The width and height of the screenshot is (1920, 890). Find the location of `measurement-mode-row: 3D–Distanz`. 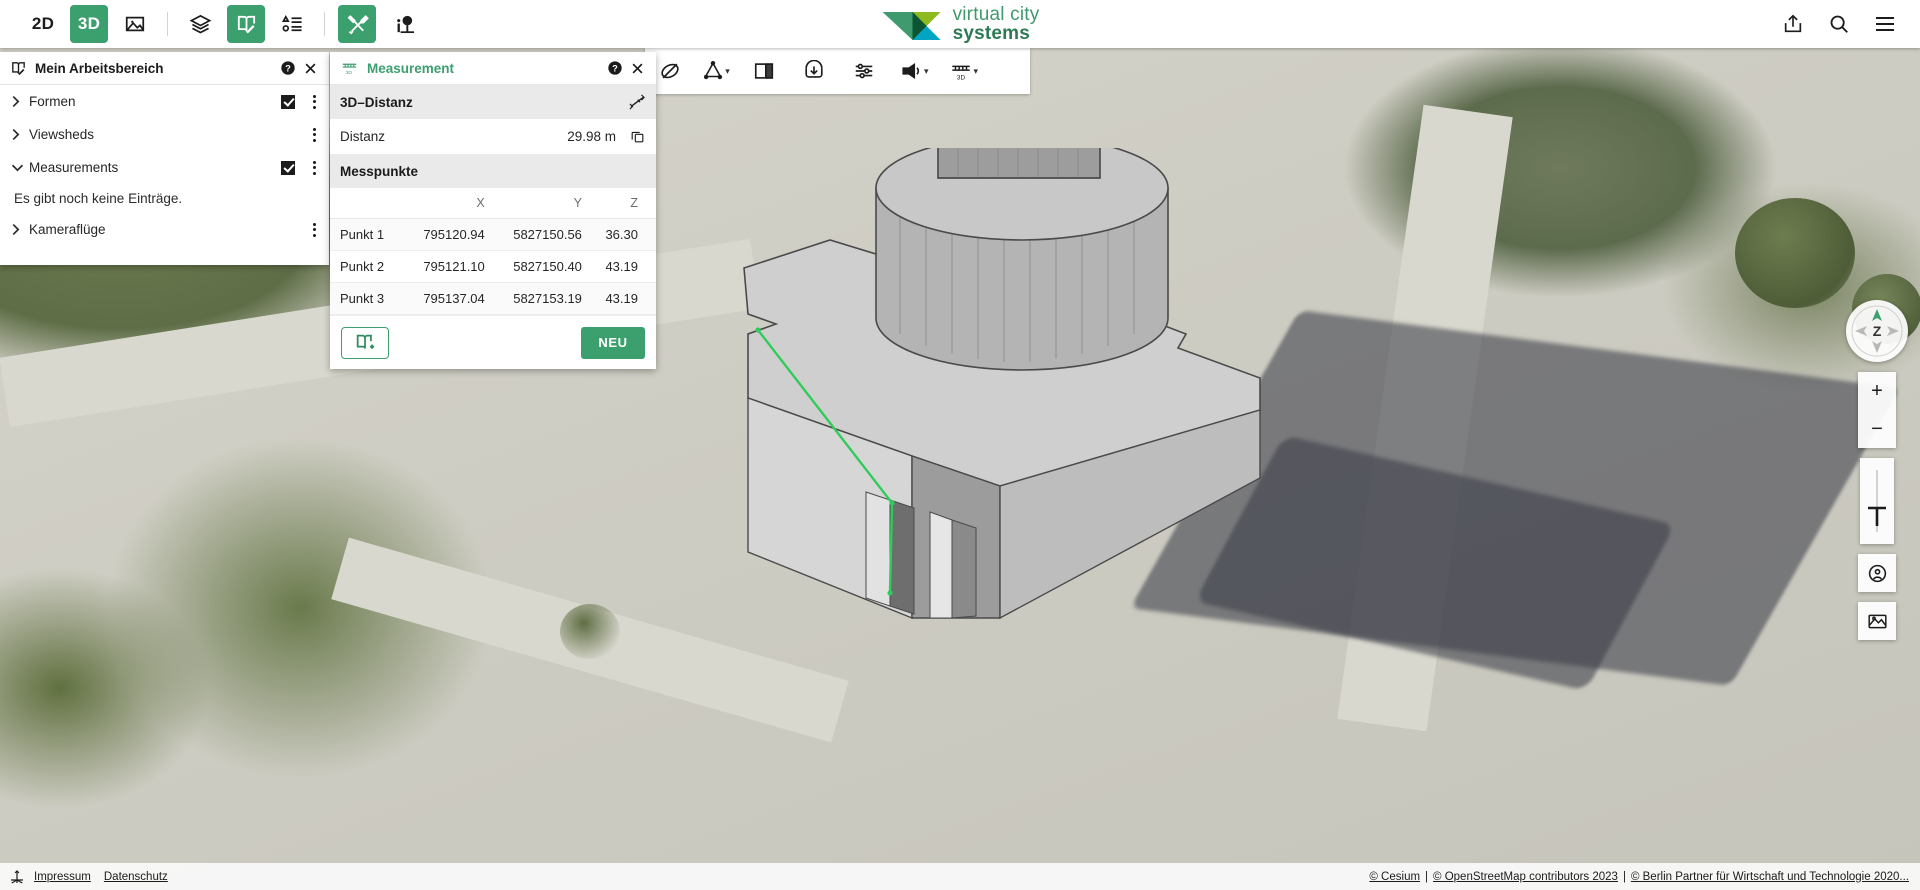

measurement-mode-row: 3D–Distanz is located at coordinates (493, 102).